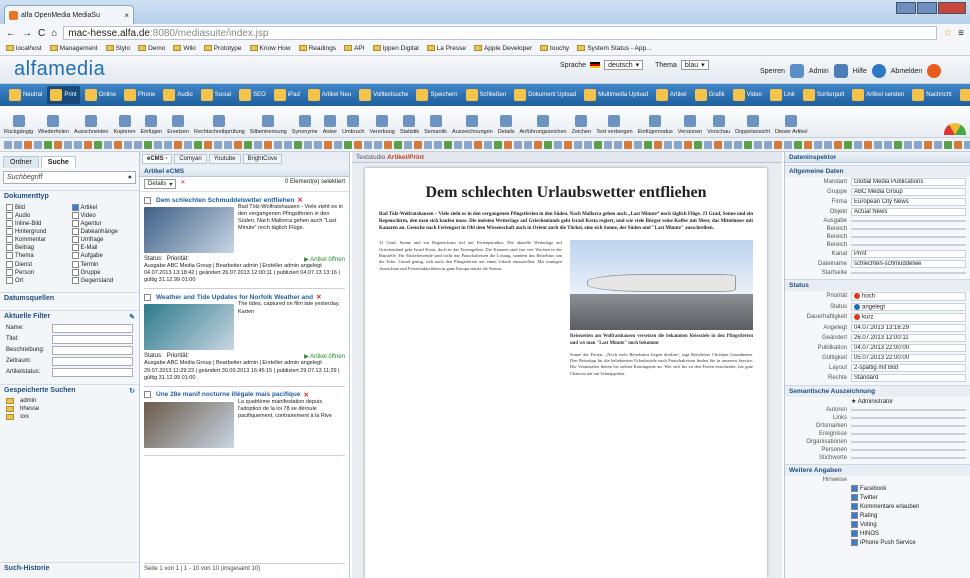 This screenshot has height=578, width=970. I want to click on article-thumbnail, so click(189, 230).